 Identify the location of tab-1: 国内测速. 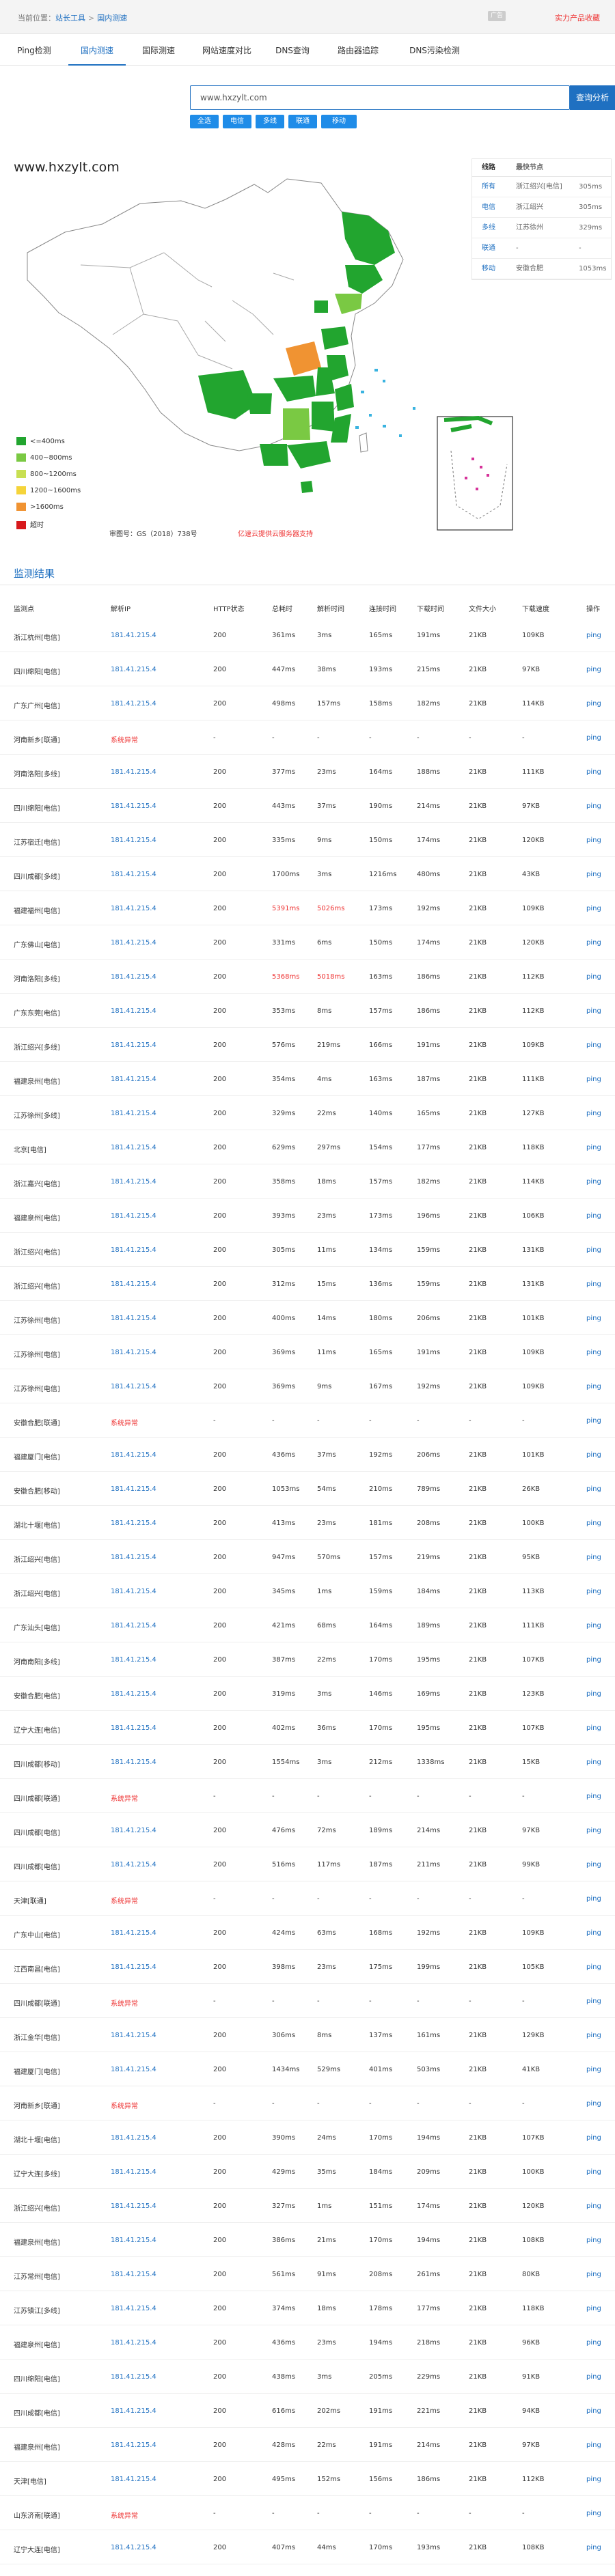
(97, 51).